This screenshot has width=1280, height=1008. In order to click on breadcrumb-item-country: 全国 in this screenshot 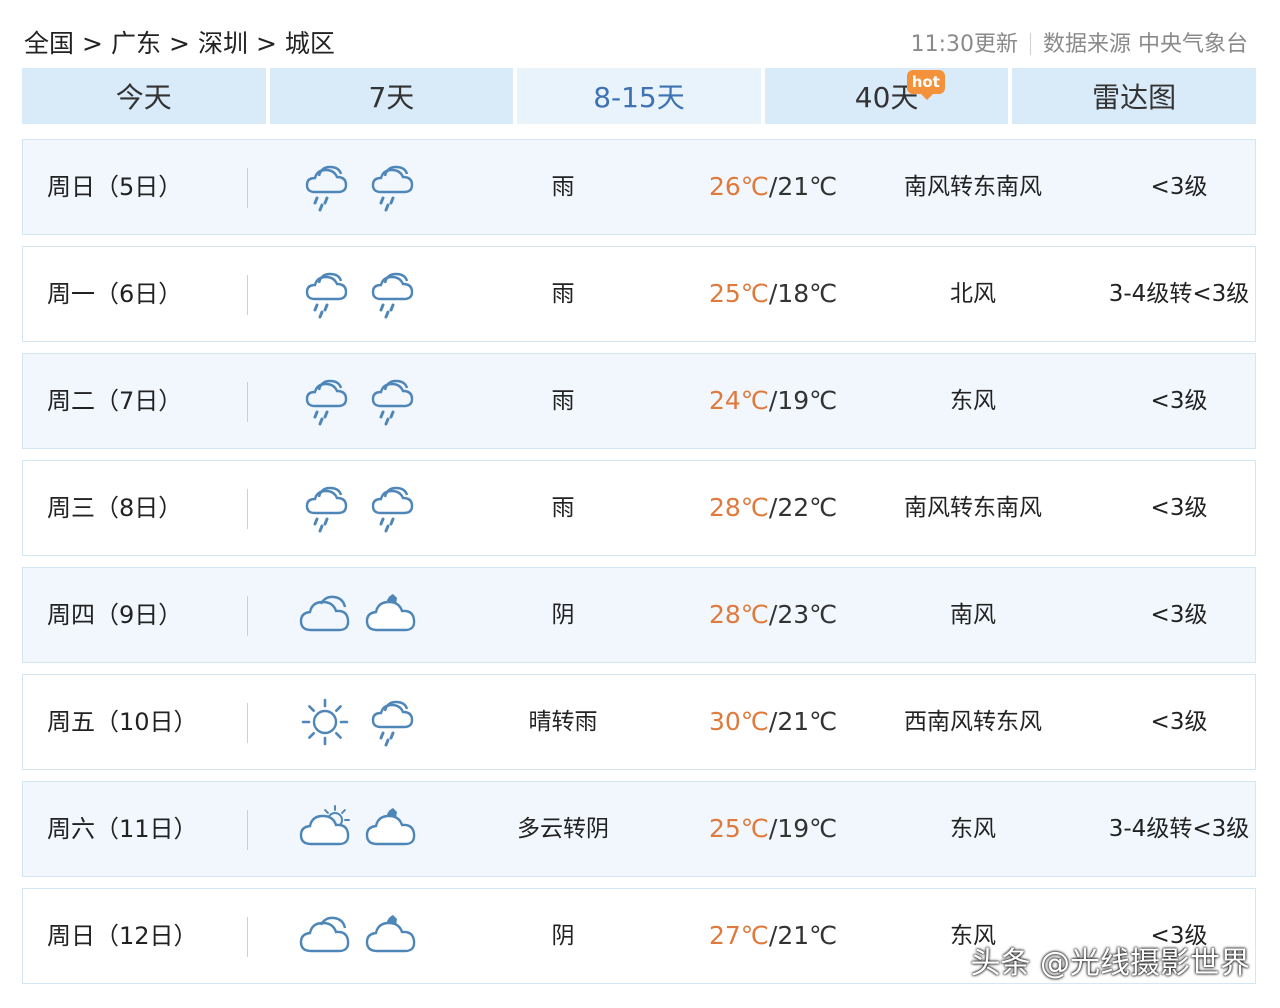, I will do `click(49, 43)`.